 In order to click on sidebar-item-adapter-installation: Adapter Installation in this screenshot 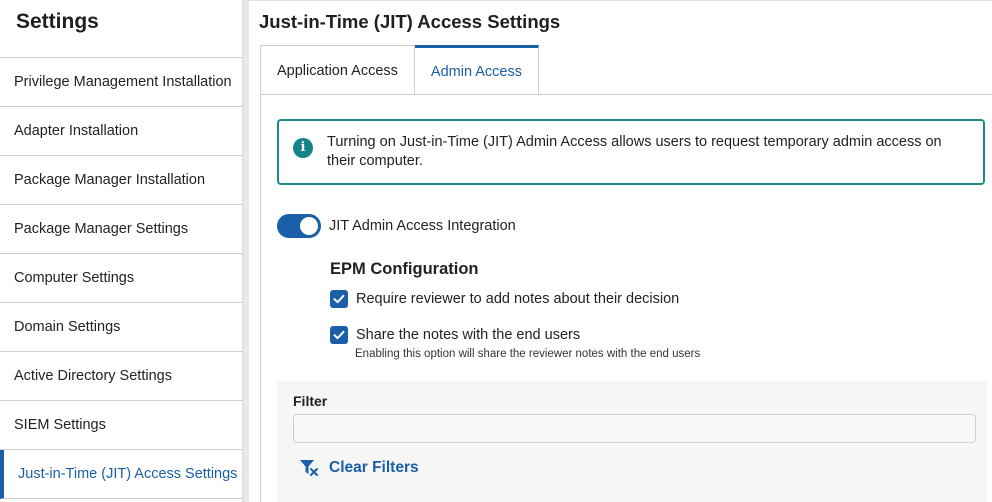, I will do `click(121, 131)`.